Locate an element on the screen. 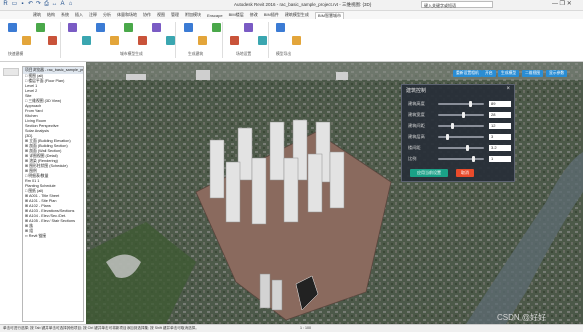 The image size is (583, 332). ribbon-group-label: 生成建筑 is located at coordinates (196, 54).